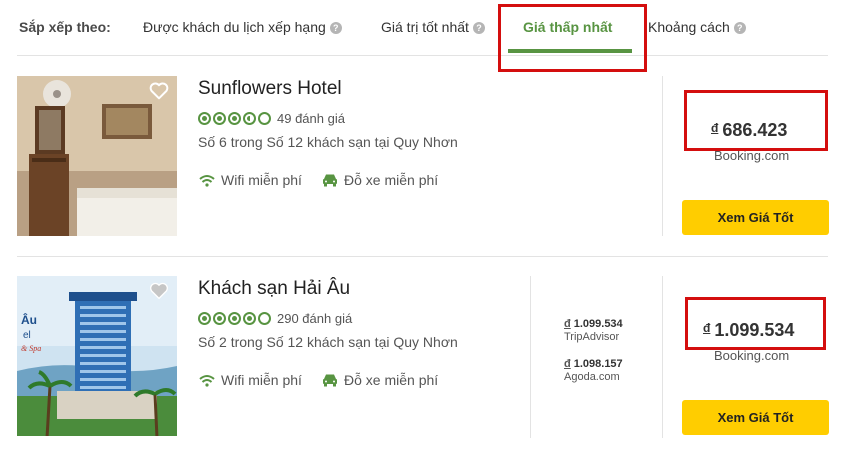 This screenshot has height=464, width=849. Describe the element at coordinates (271, 118) in the screenshot. I see `rating-row: 49 đánh giá` at that location.